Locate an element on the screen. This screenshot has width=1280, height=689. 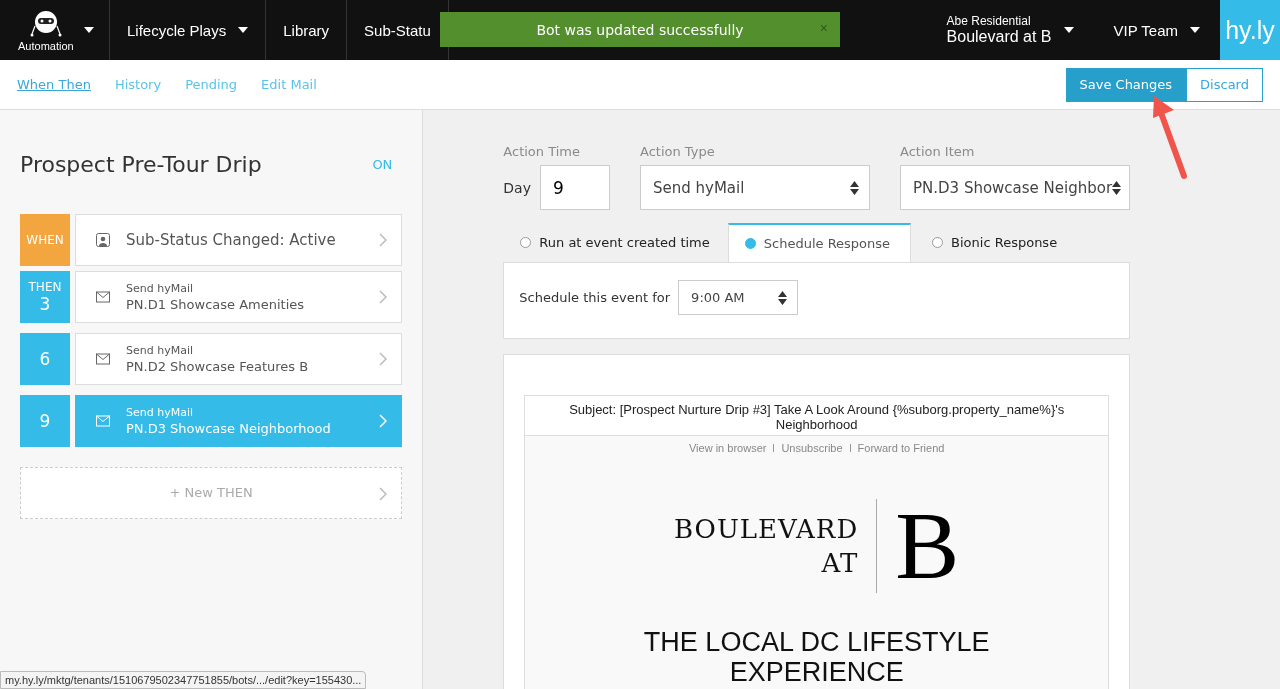
brand-logo-text: AT is located at coordinates (840, 563).